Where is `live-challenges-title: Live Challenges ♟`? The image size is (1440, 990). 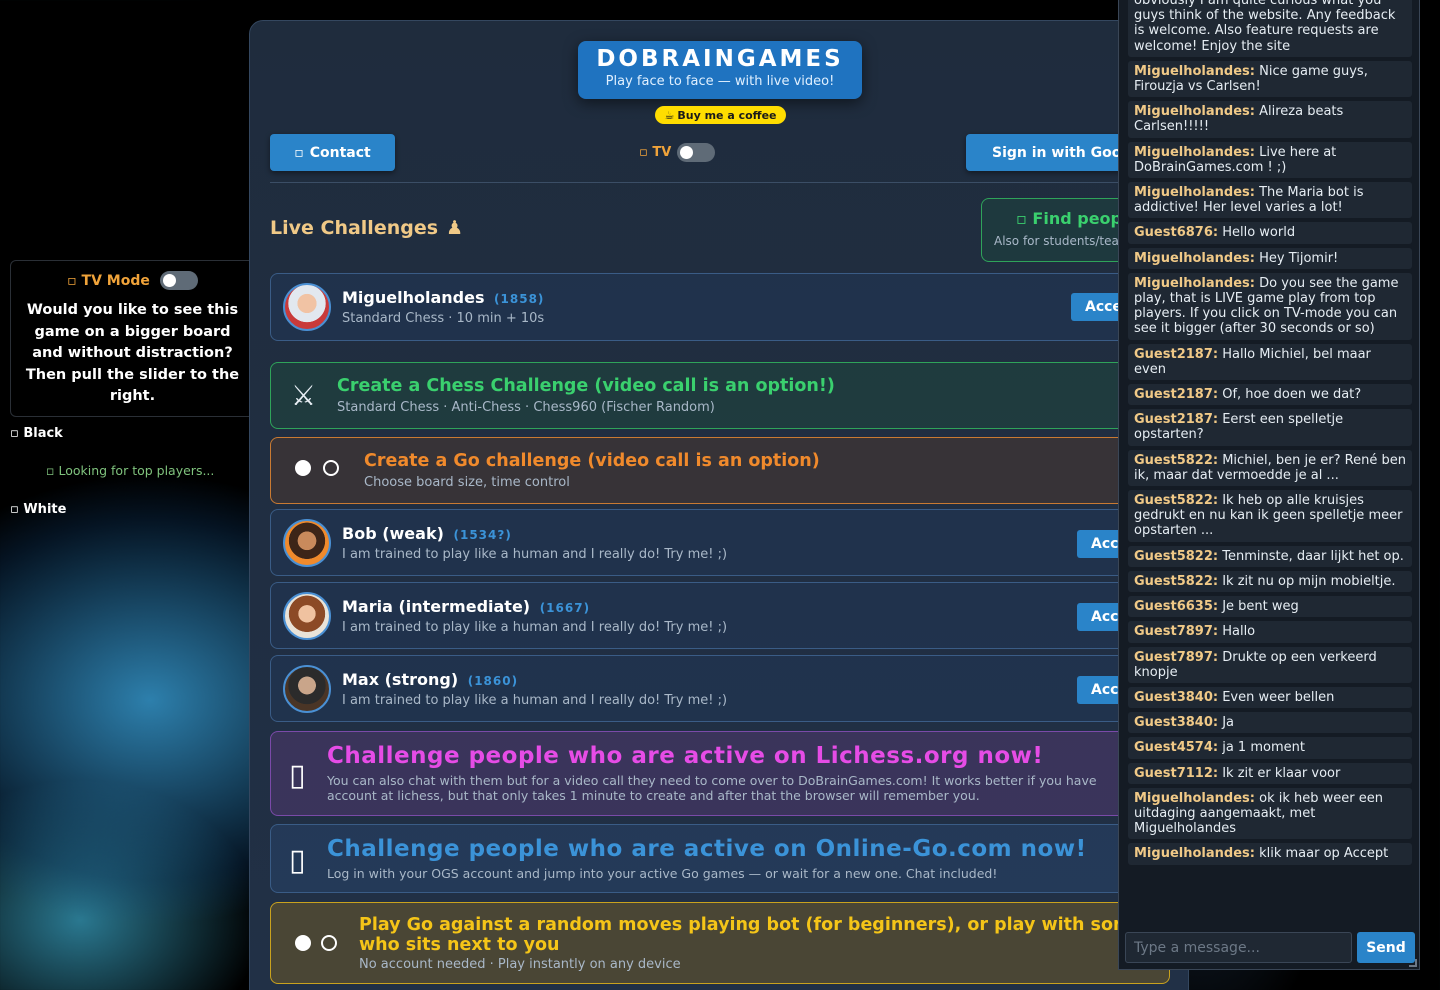 live-challenges-title: Live Challenges ♟ is located at coordinates (366, 228).